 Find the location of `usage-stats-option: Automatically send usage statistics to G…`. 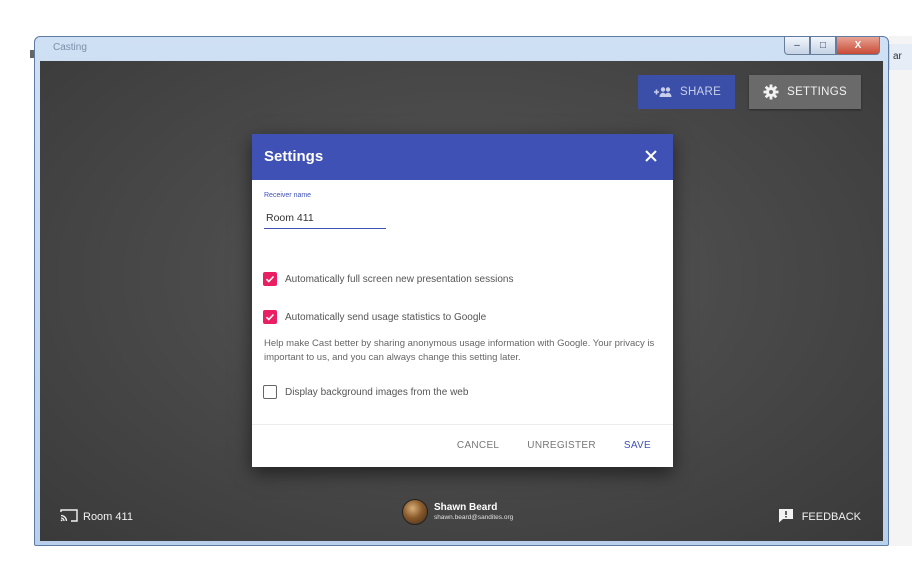

usage-stats-option: Automatically send usage statistics to G… is located at coordinates (374, 317).